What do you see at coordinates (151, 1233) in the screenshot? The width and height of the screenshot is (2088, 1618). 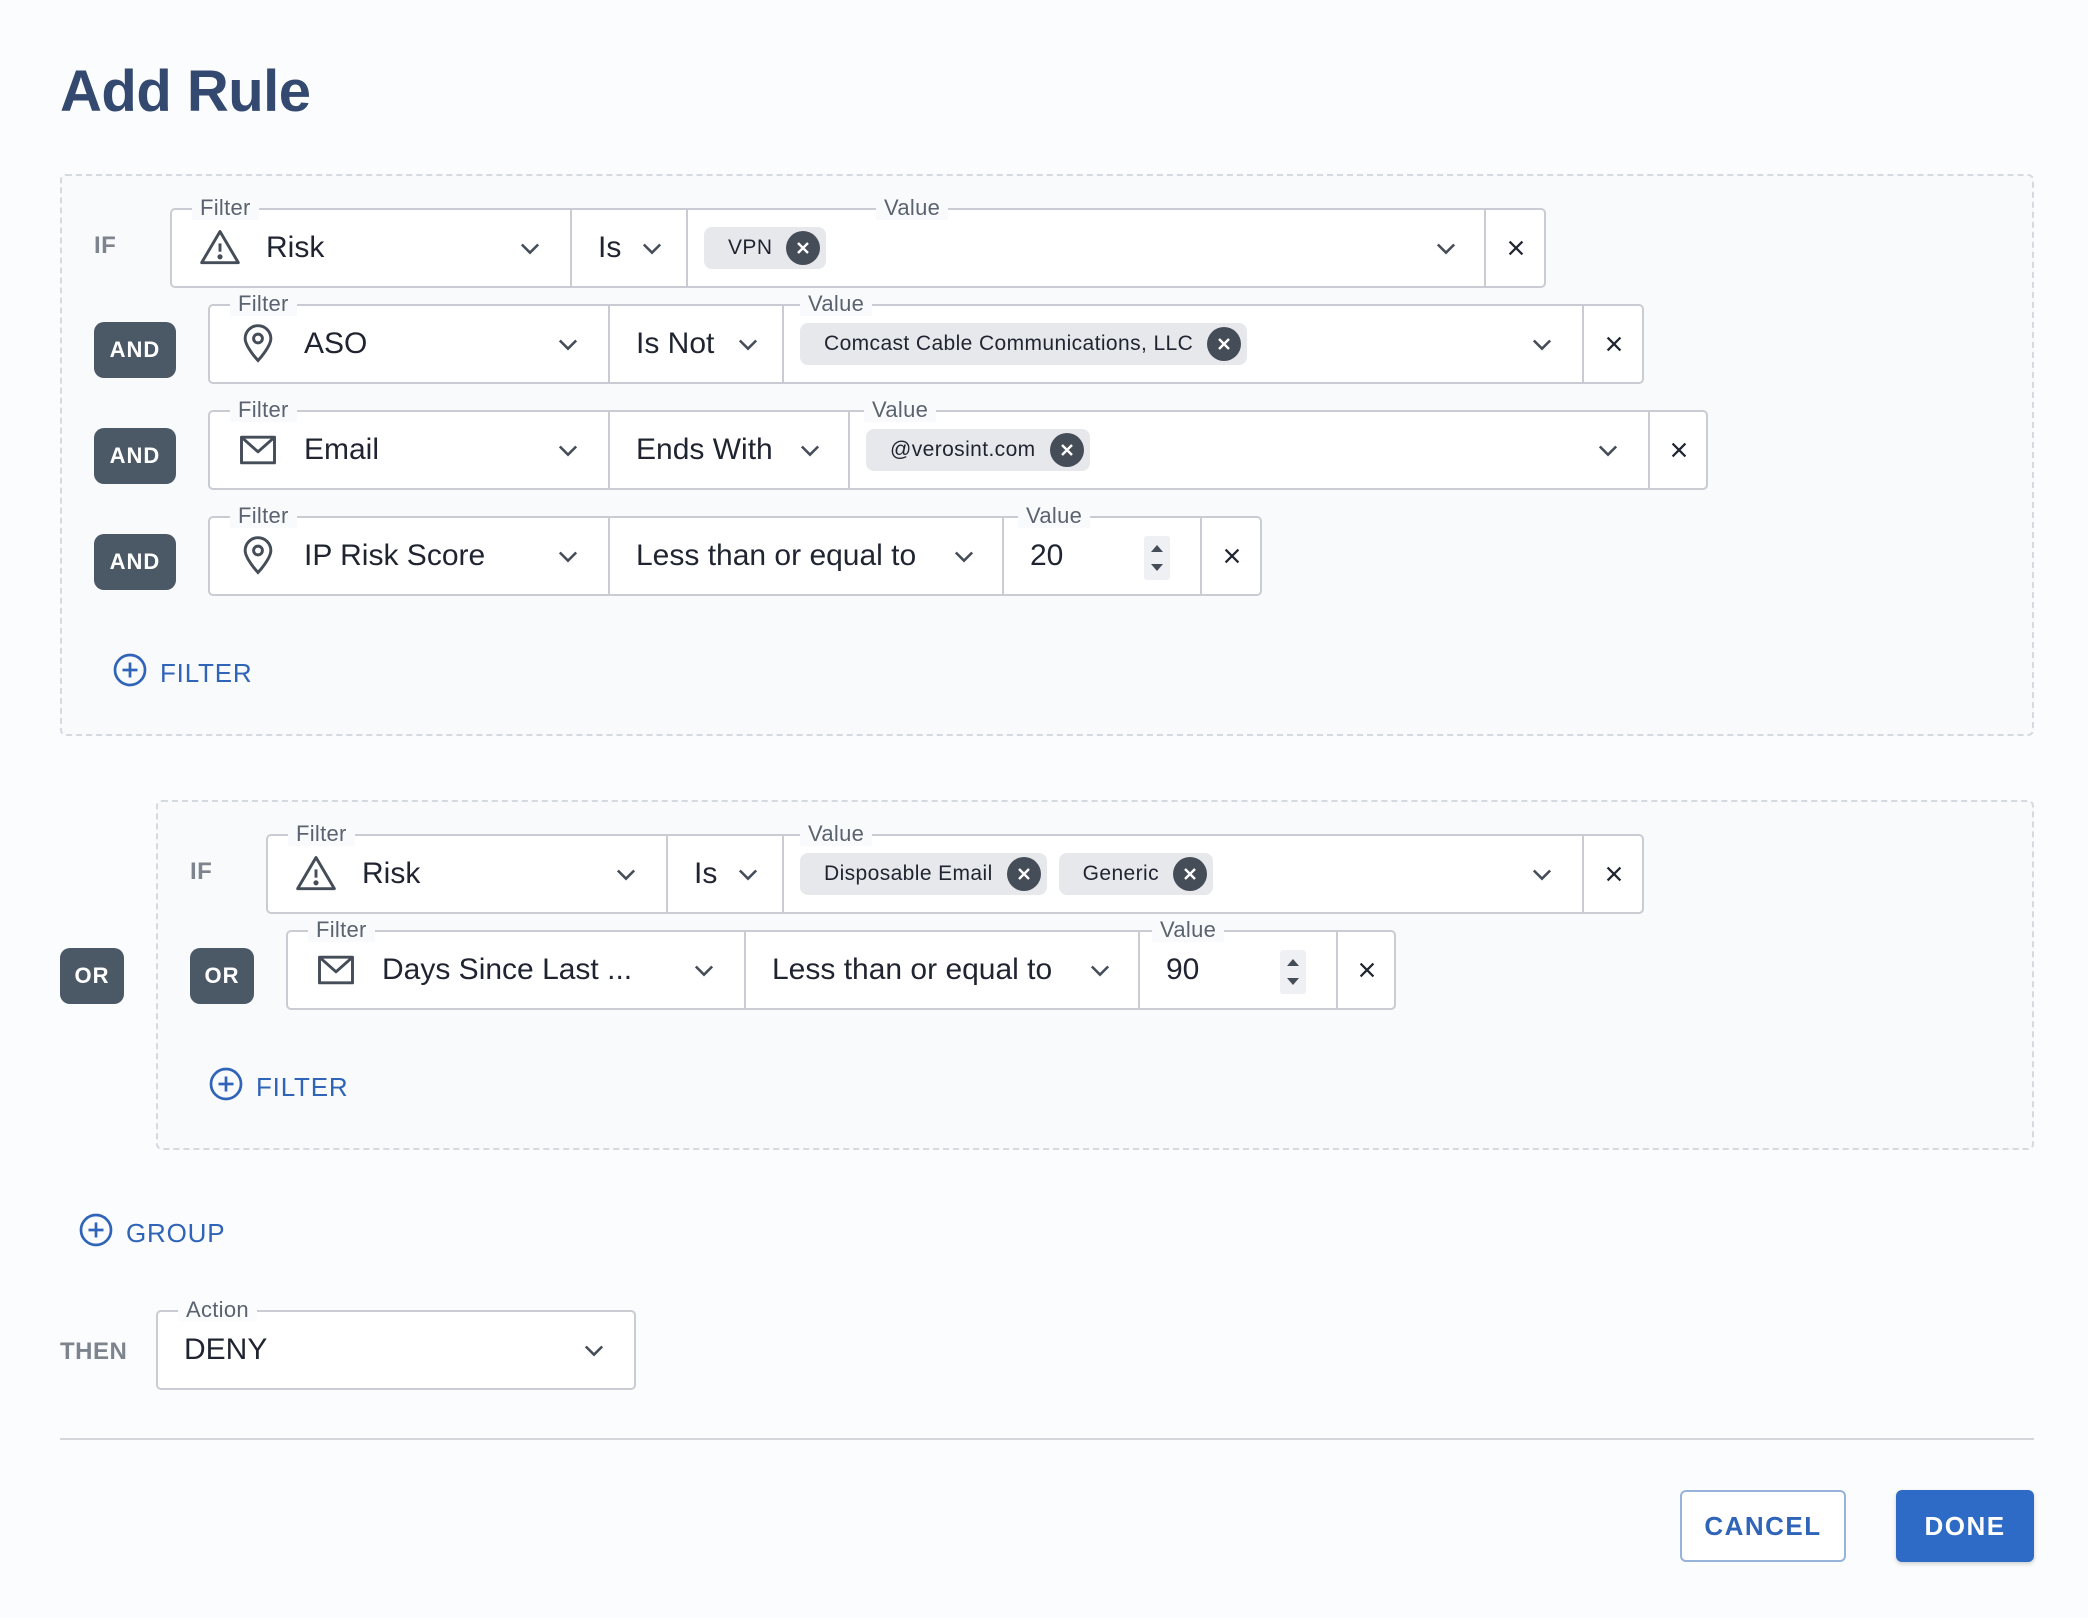 I see `add-group-button: GROUP` at bounding box center [151, 1233].